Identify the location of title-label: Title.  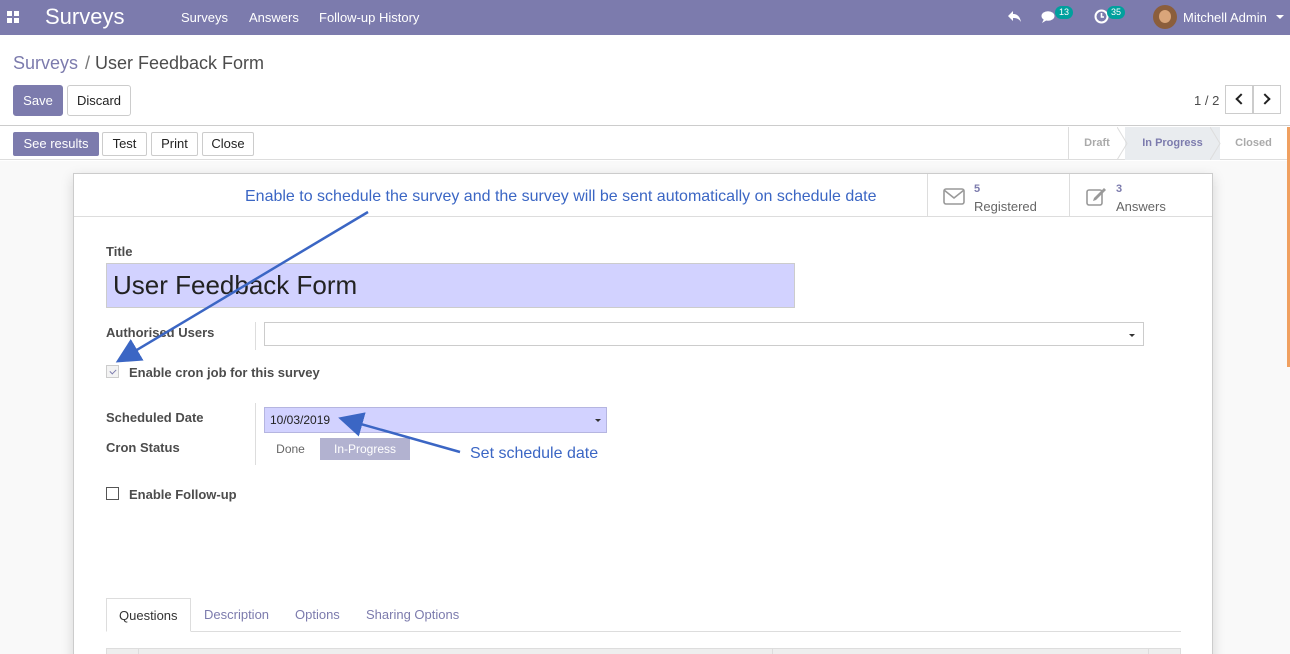
(119, 251).